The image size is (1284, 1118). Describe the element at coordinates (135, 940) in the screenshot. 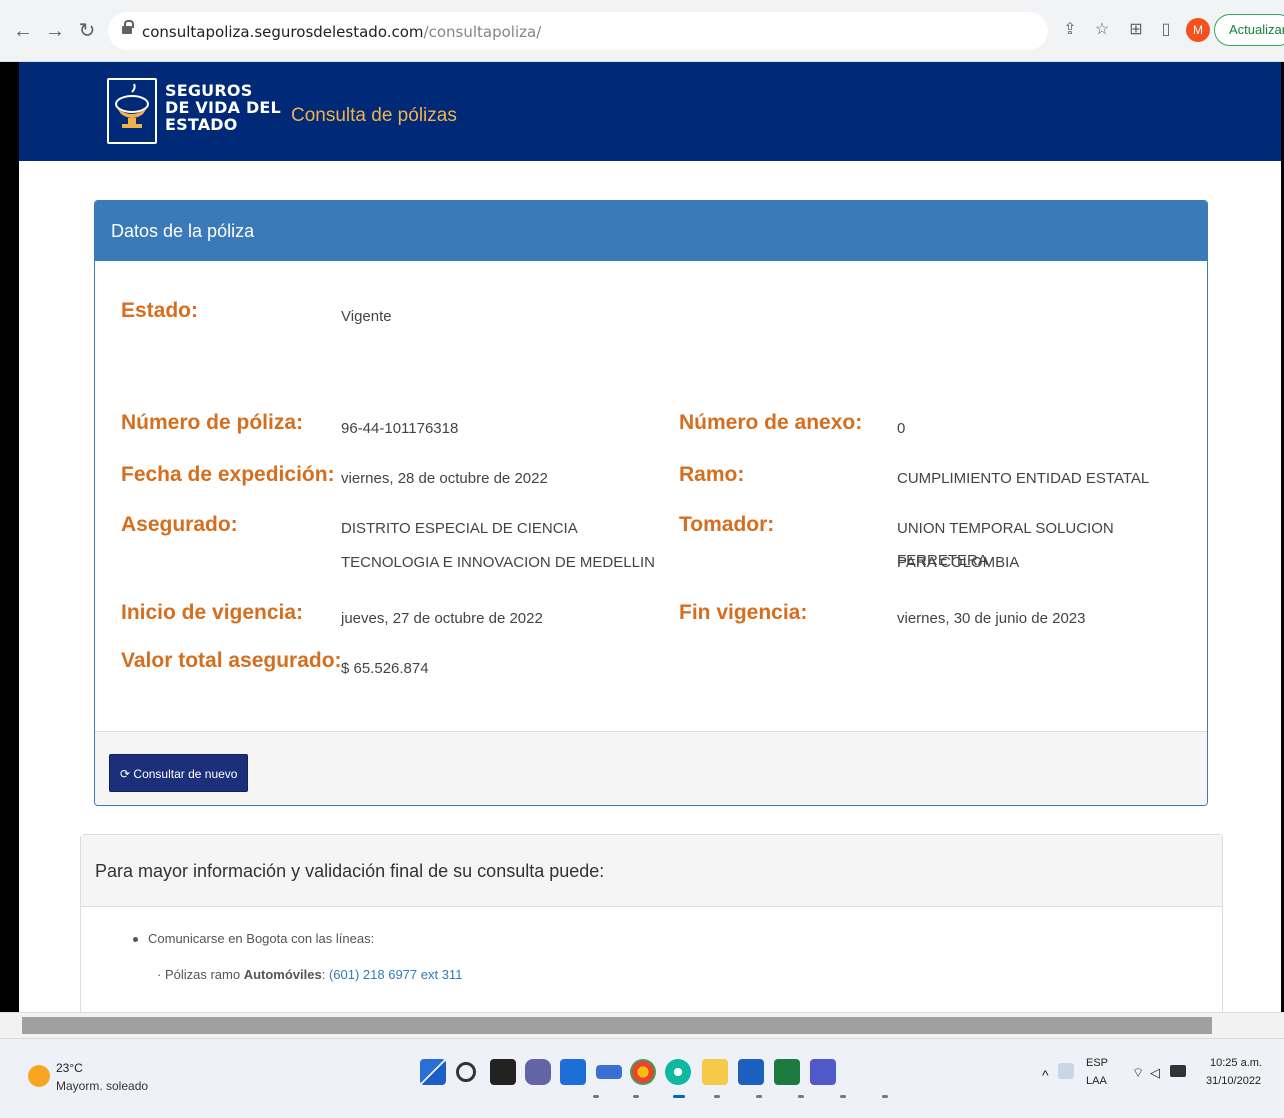

I see `bullet-icon` at that location.